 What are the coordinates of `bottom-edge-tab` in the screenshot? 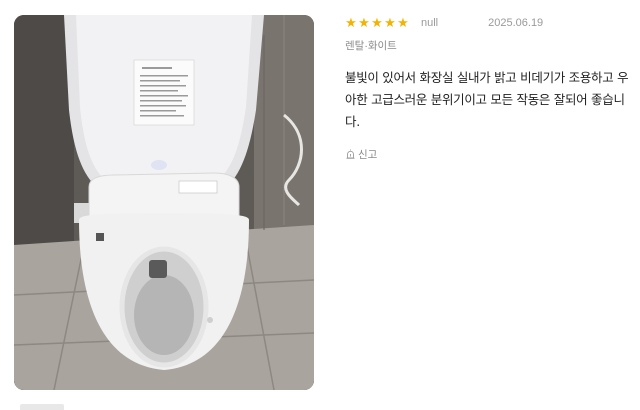 It's located at (42, 407).